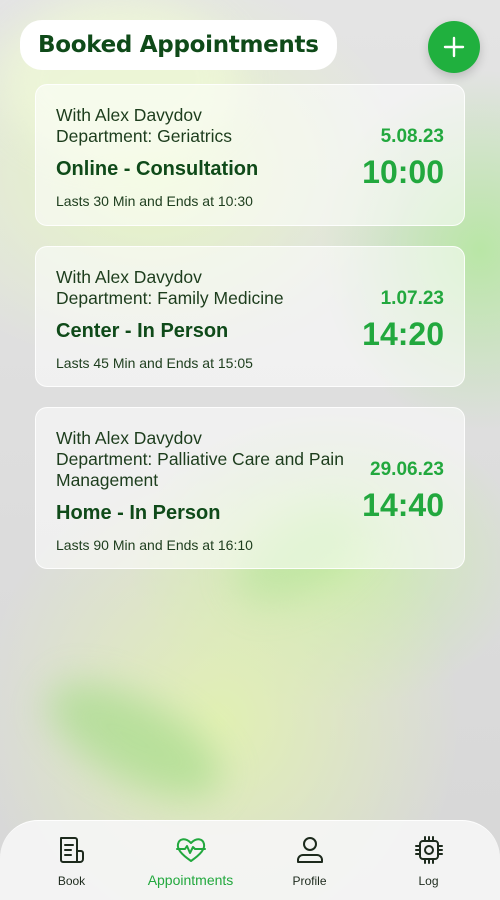  Describe the element at coordinates (71, 849) in the screenshot. I see `document-icon` at that location.